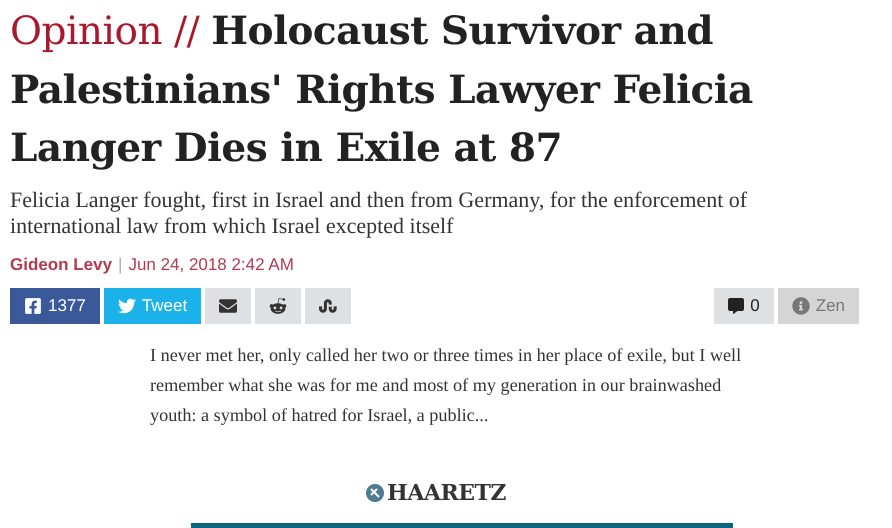 This screenshot has width=892, height=528. I want to click on envelope-icon, so click(228, 306).